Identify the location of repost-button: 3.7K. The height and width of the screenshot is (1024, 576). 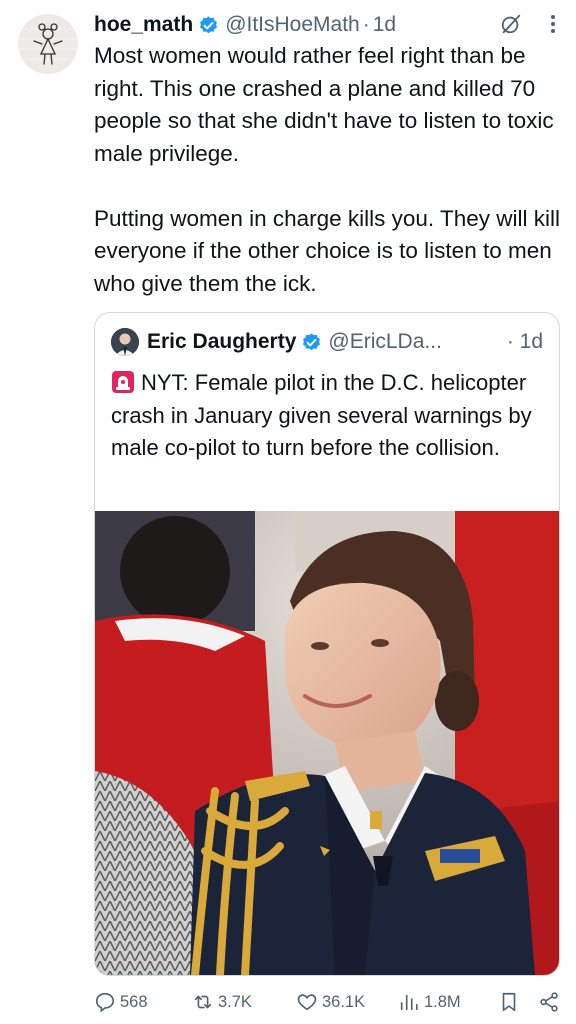
(241, 1002).